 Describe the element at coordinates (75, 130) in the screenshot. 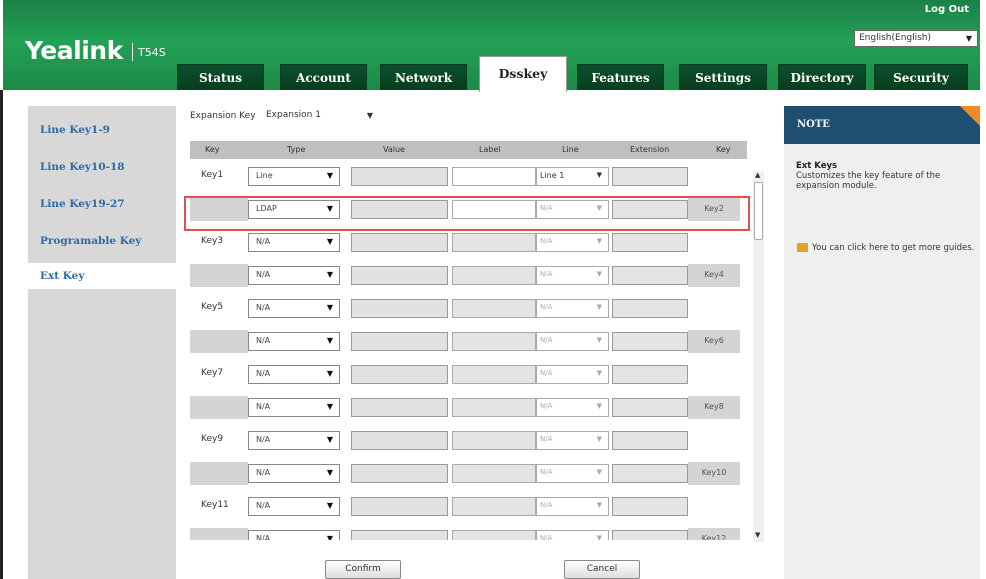

I see `sidebar-item-line-key1-9: Line Key1-9` at that location.